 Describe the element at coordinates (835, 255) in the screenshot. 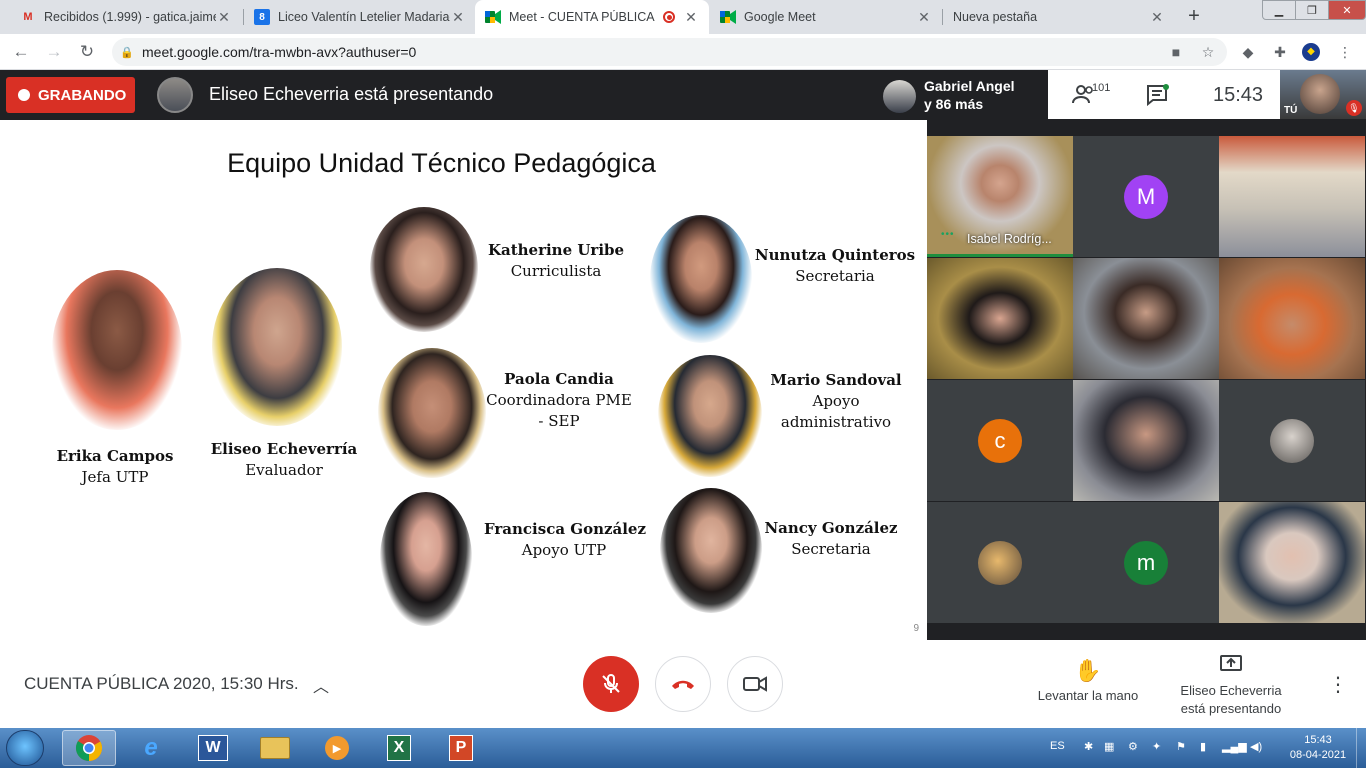

I see `person-name: Nunutza Quinteros` at that location.